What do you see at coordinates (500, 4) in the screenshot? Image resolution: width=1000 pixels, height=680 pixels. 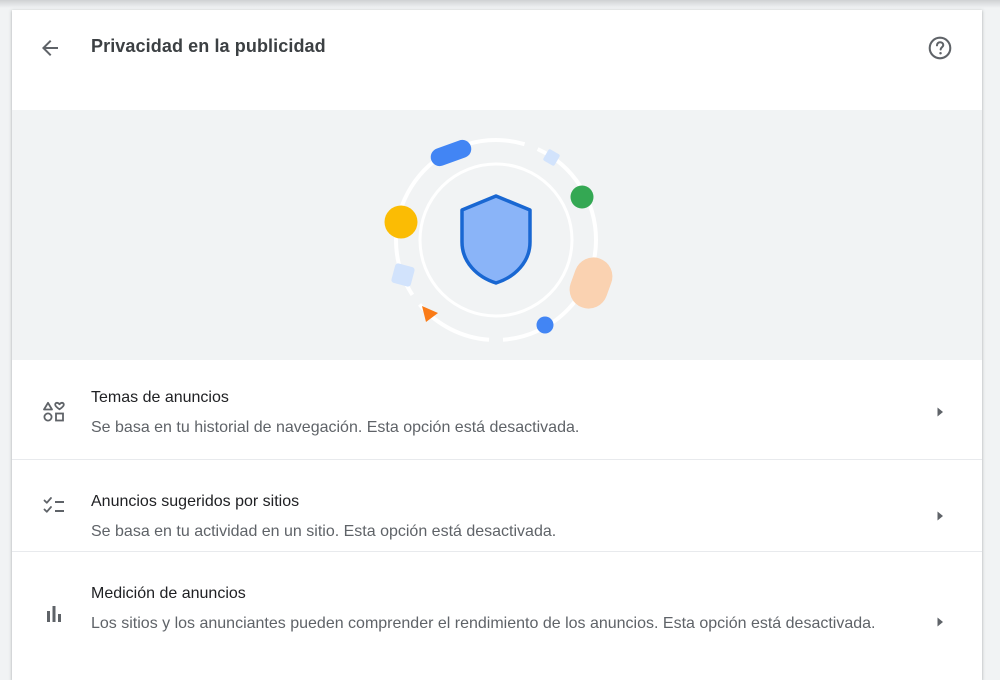 I see `window-top-shadow` at bounding box center [500, 4].